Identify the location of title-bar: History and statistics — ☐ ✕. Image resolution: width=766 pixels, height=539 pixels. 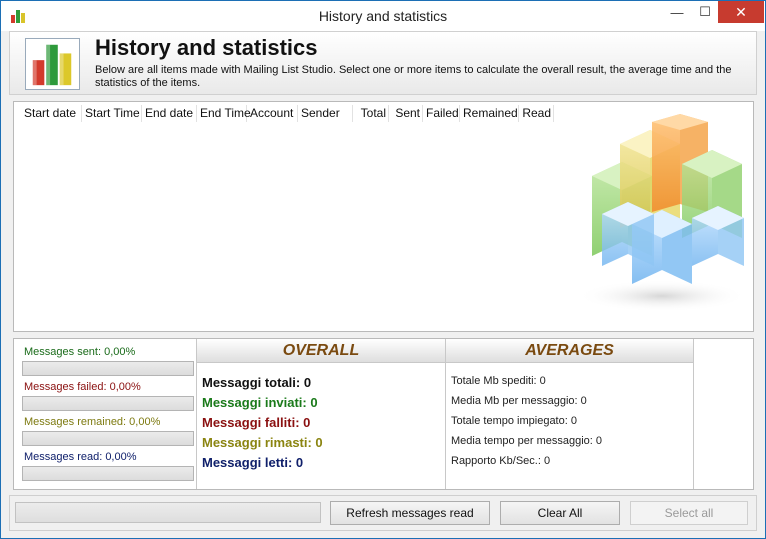
(383, 16).